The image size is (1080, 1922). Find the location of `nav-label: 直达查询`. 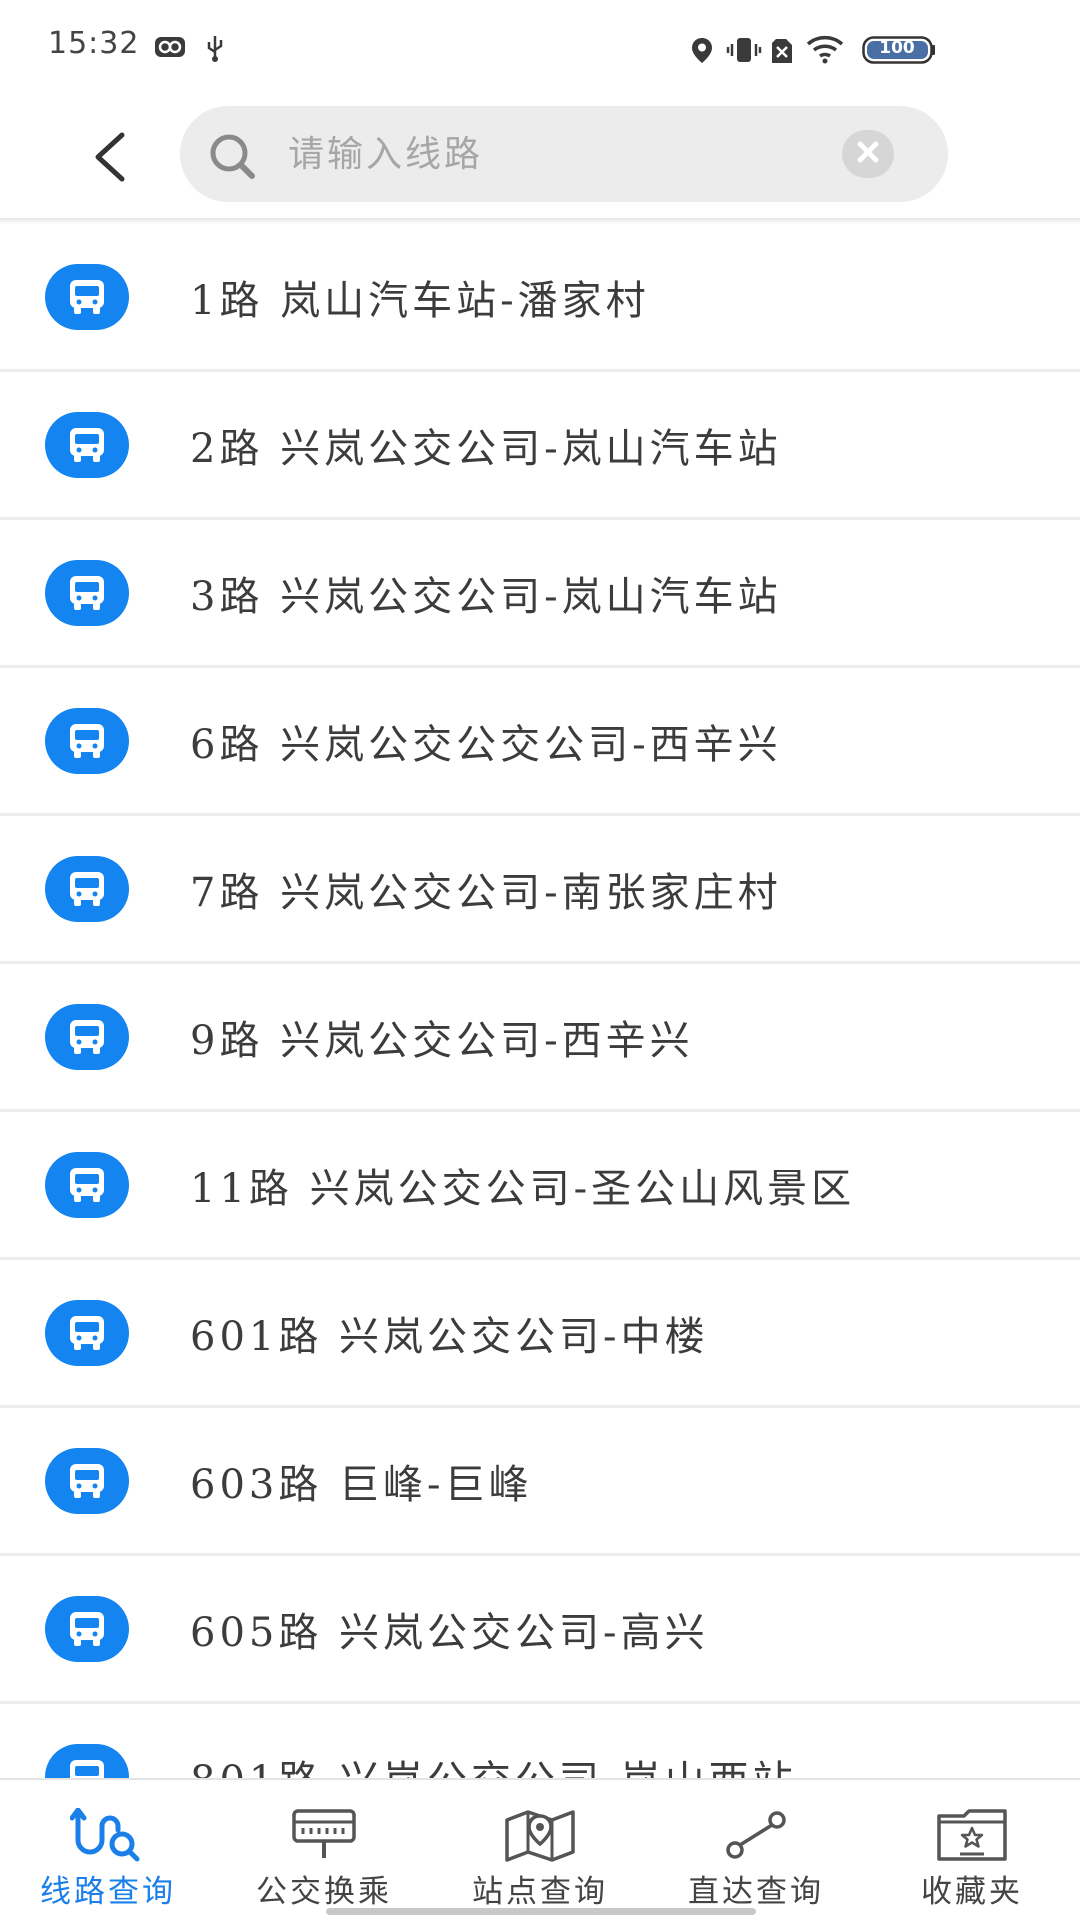

nav-label: 直达查询 is located at coordinates (756, 1892).